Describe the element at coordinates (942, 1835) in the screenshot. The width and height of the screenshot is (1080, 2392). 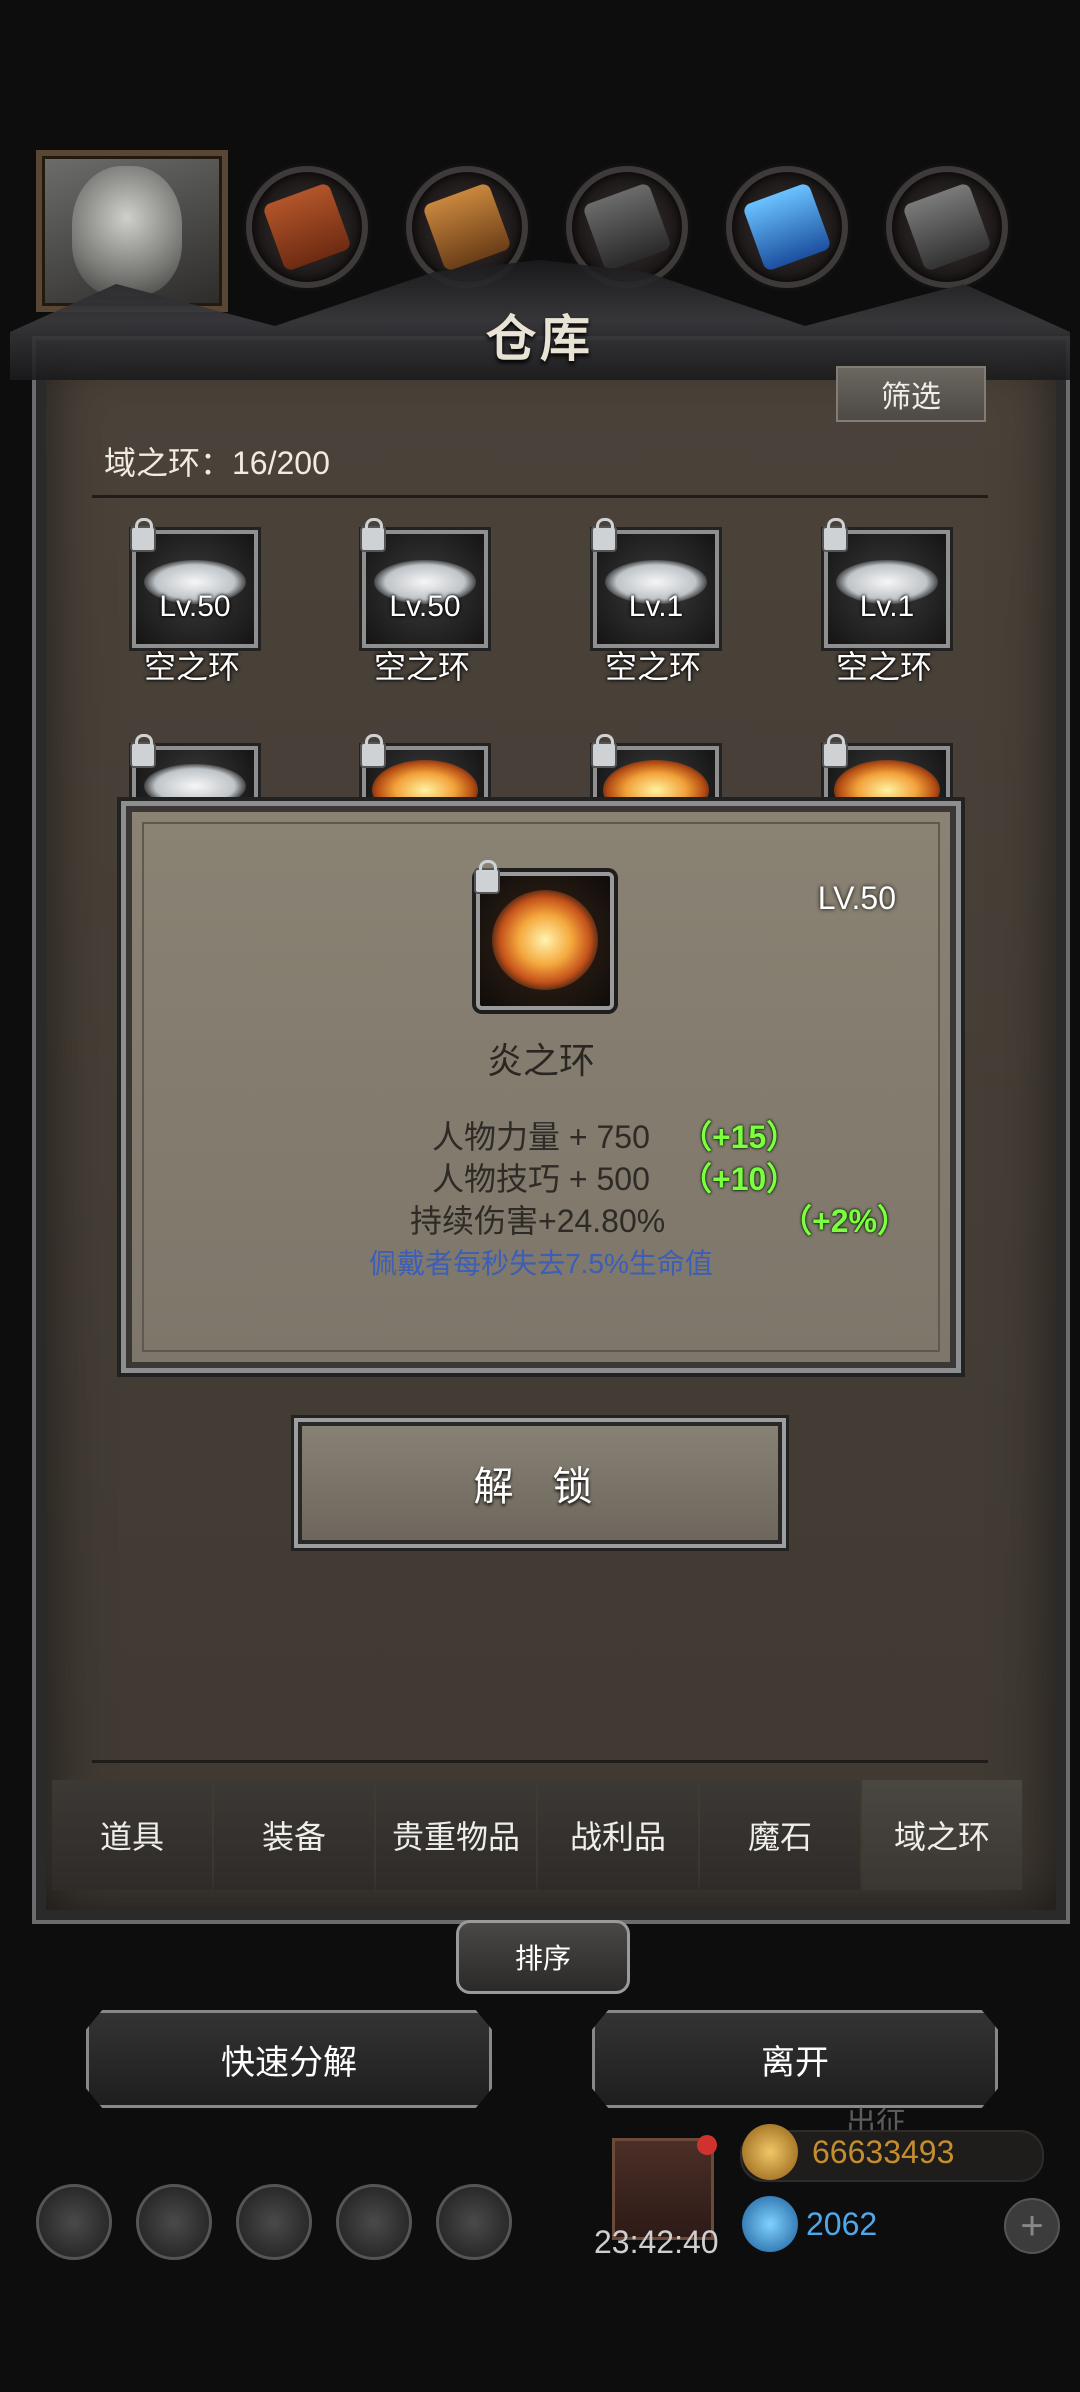
I see `tab-rings: 域之环` at that location.